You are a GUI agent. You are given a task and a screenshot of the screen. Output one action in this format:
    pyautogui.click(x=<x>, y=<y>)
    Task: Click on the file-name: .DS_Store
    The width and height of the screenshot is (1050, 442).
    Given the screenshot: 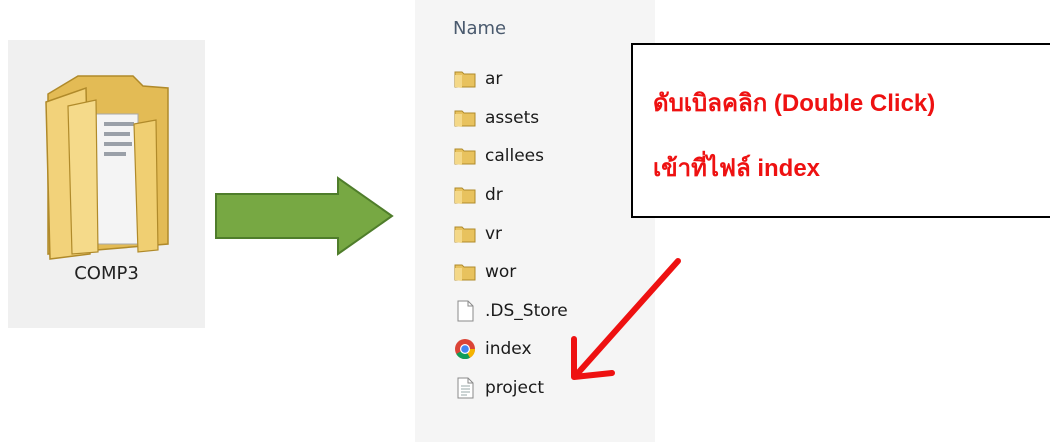 What is the action you would take?
    pyautogui.click(x=526, y=310)
    